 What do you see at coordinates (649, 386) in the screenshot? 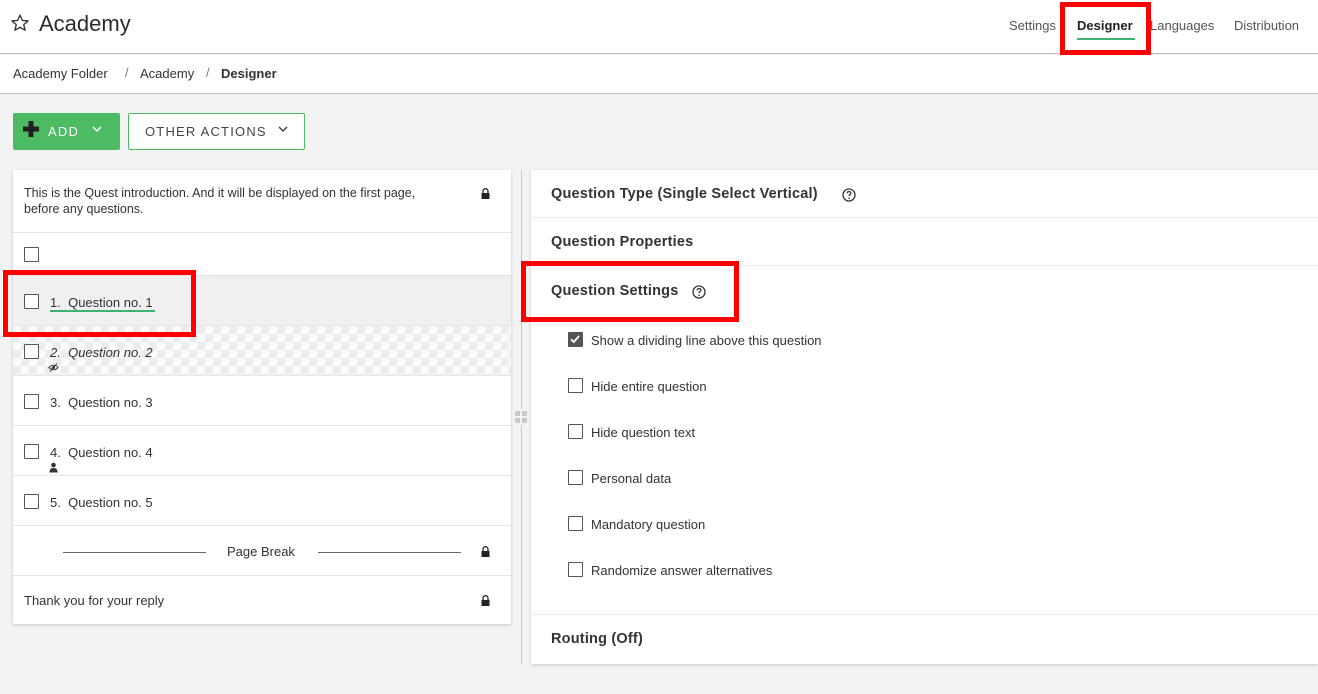
I see `setting-label: Hide entire question` at bounding box center [649, 386].